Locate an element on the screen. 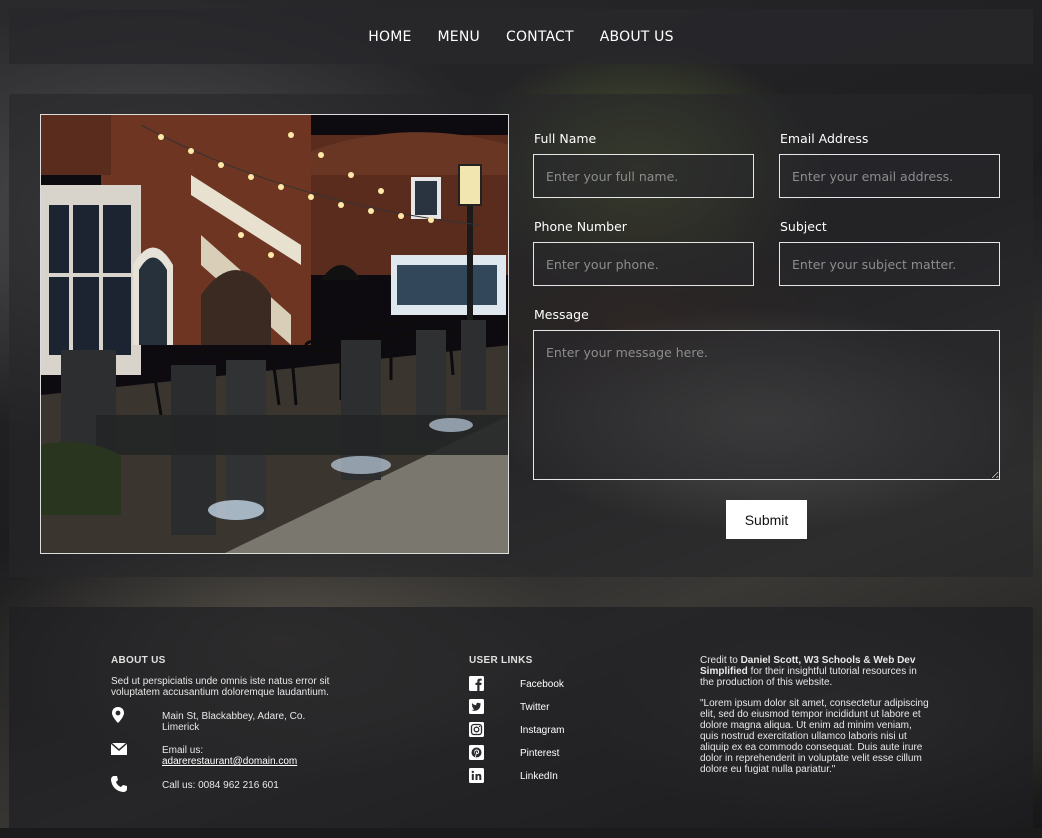 The image size is (1042, 838). phone-label: Phone Number is located at coordinates (580, 226).